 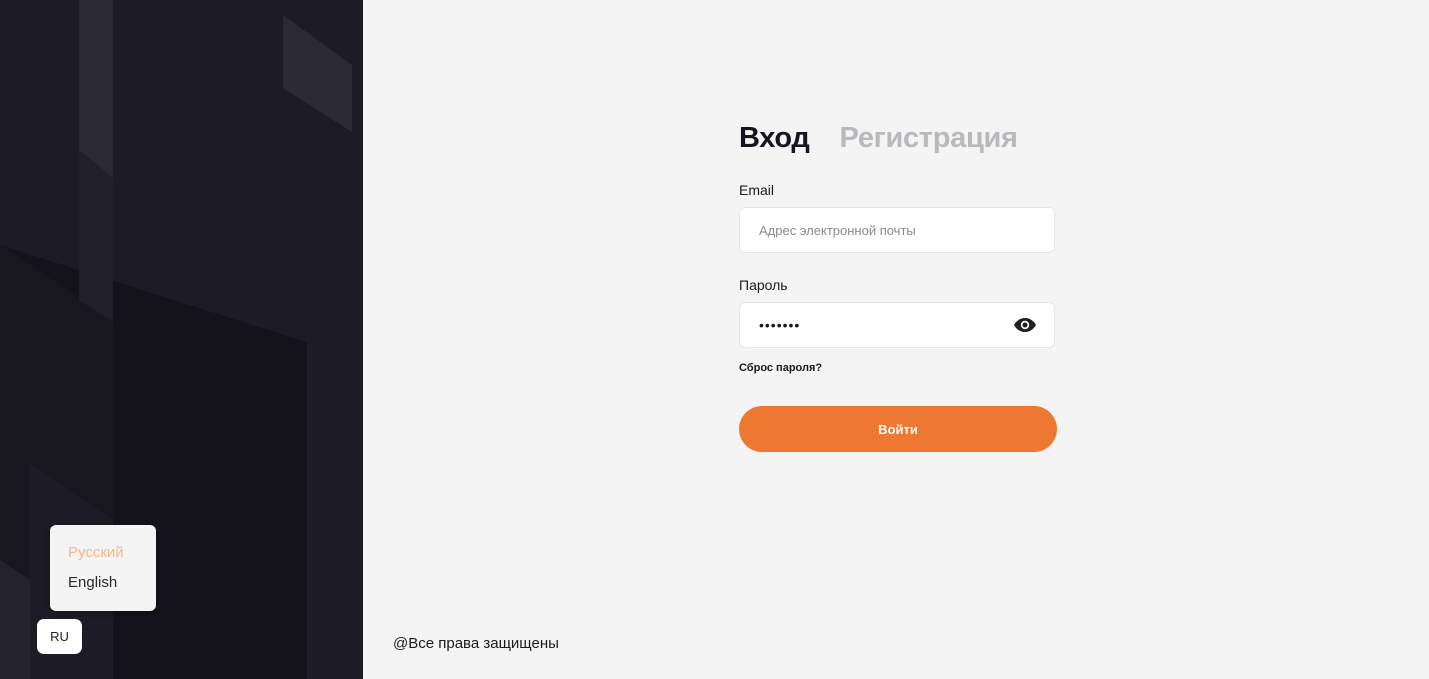 I want to click on language-option-russian: Русский, so click(x=96, y=552).